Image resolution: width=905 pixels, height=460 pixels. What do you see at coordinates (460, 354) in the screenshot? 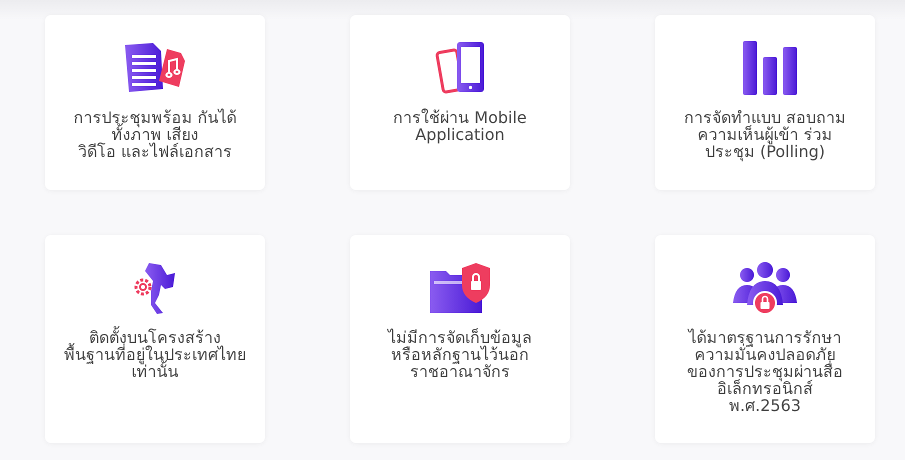
I see `feature-caption: ไม่มีการจัดเก็บข้อมูล หรือหลักฐานไว้นอก ราชอาณาจักร` at bounding box center [460, 354].